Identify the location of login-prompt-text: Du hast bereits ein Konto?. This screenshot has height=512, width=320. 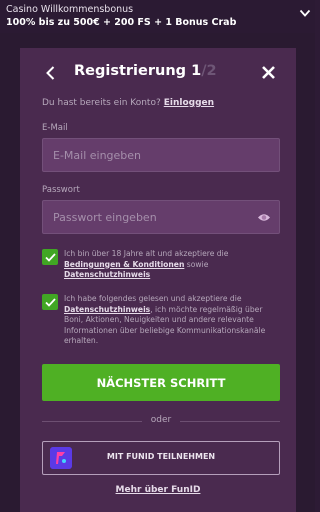
(101, 103).